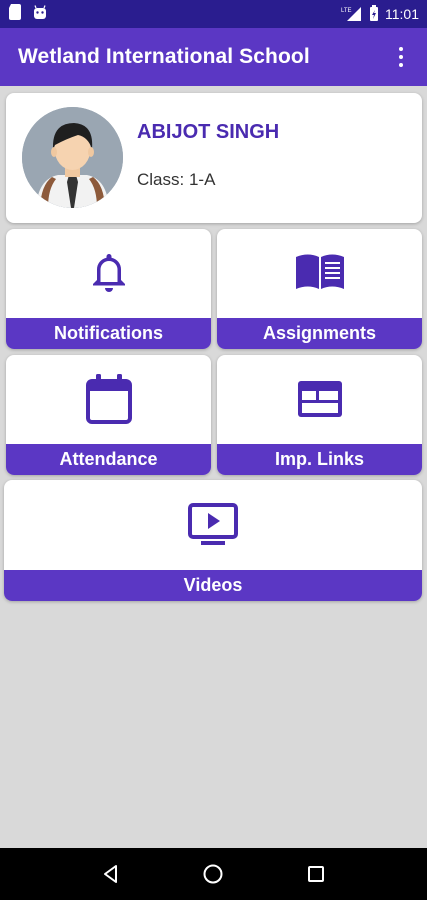 The image size is (427, 900). I want to click on imp-links-tile: Imp. Links, so click(319, 415).